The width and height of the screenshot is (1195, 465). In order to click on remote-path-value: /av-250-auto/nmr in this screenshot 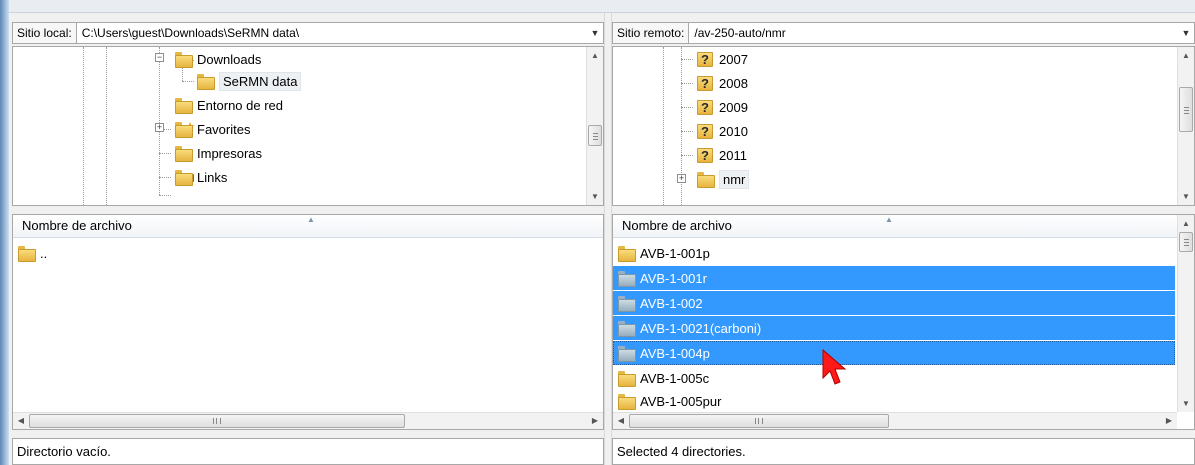, I will do `click(933, 33)`.